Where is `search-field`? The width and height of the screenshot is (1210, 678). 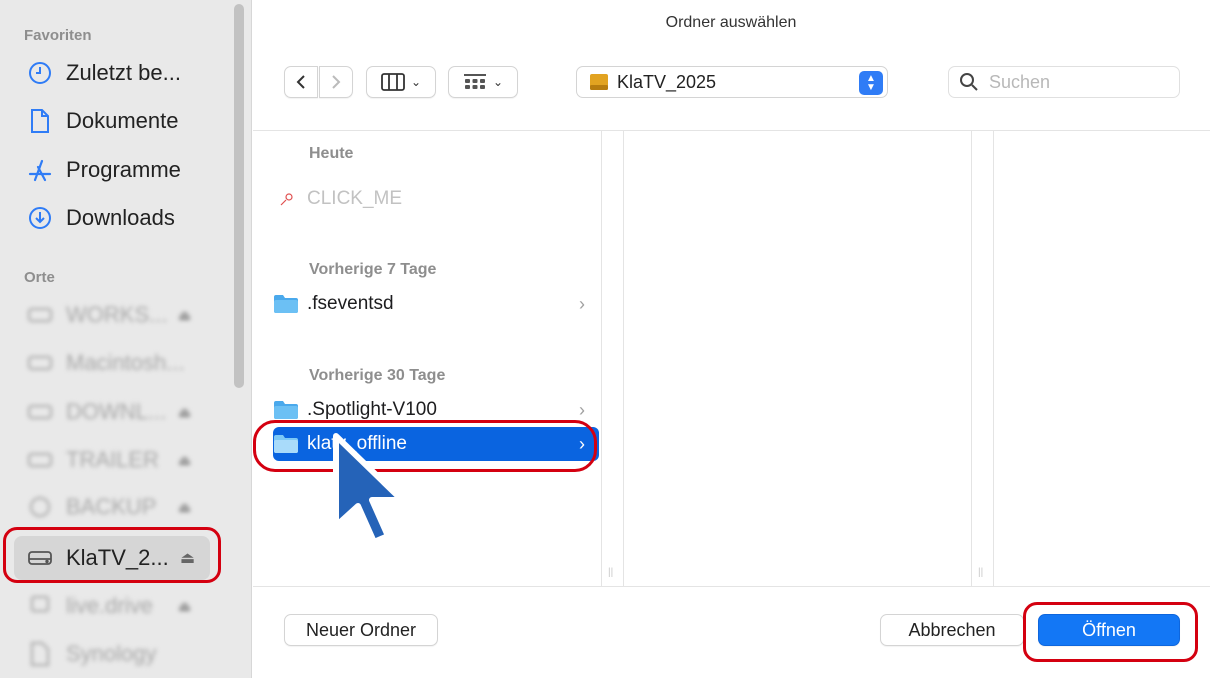
search-field is located at coordinates (1064, 82).